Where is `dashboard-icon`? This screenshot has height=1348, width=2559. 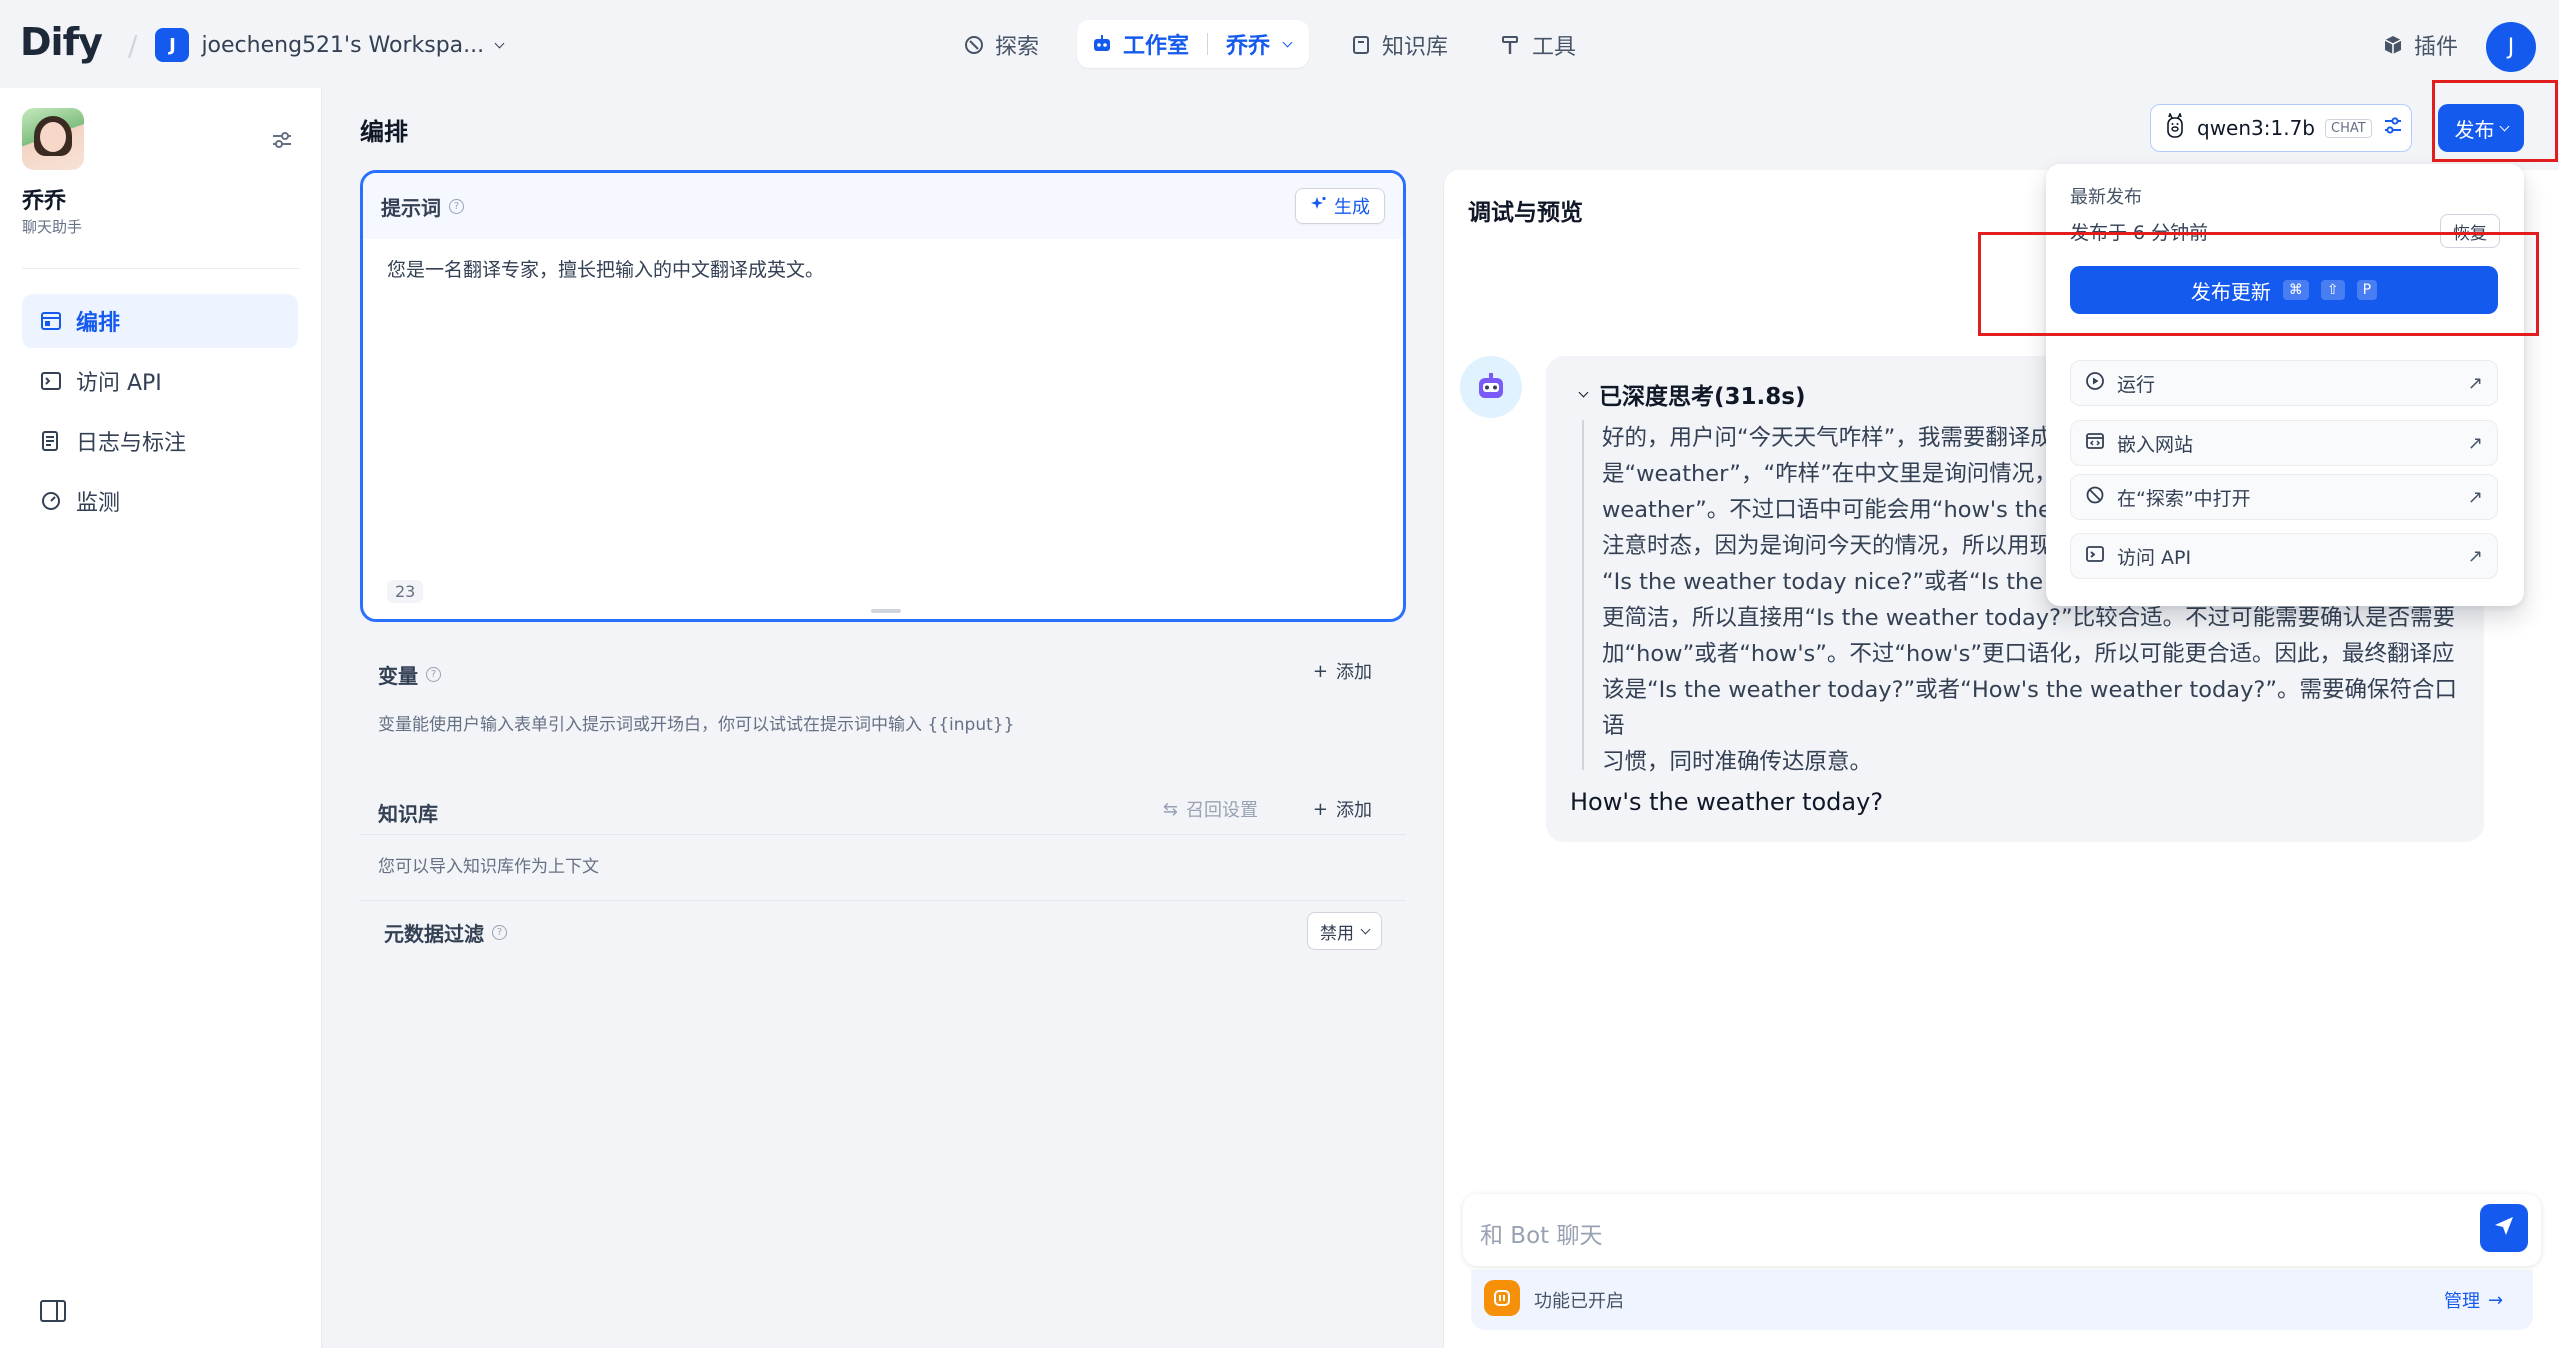
dashboard-icon is located at coordinates (51, 501).